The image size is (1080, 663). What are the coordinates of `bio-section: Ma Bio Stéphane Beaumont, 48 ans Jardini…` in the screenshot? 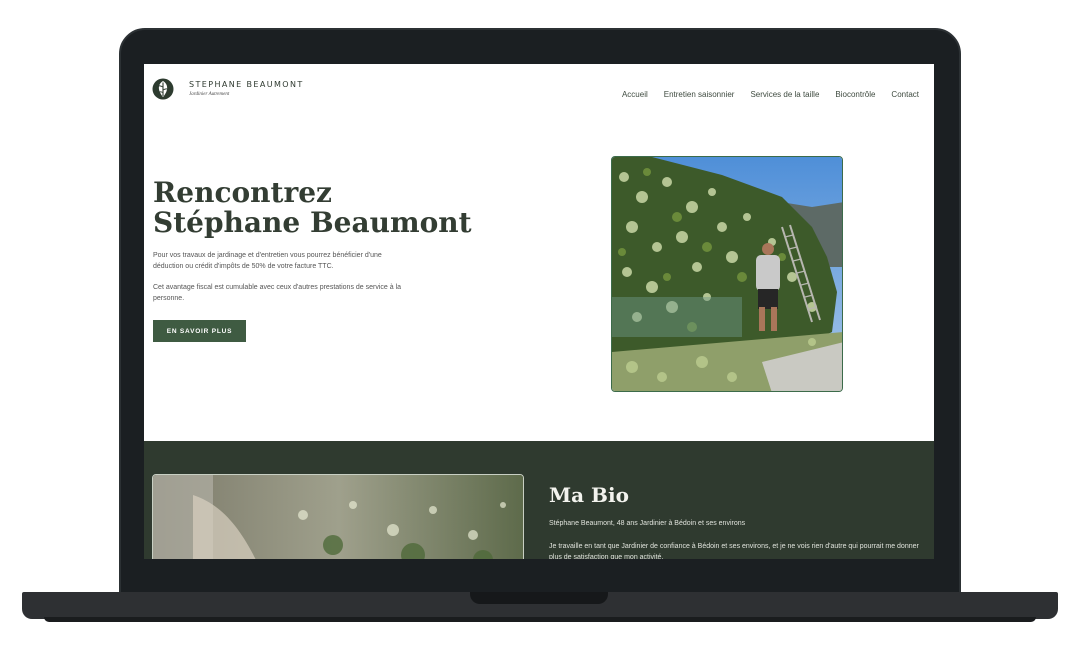 It's located at (539, 500).